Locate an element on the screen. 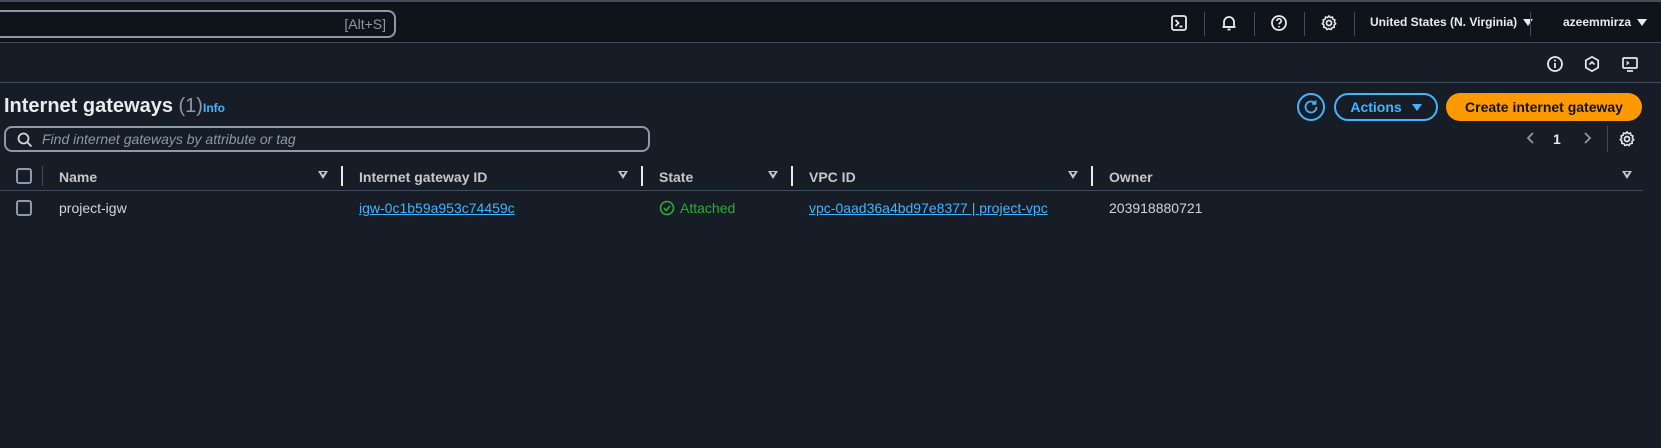 This screenshot has height=448, width=1661. account-menu: azeemmirza is located at coordinates (1605, 22).